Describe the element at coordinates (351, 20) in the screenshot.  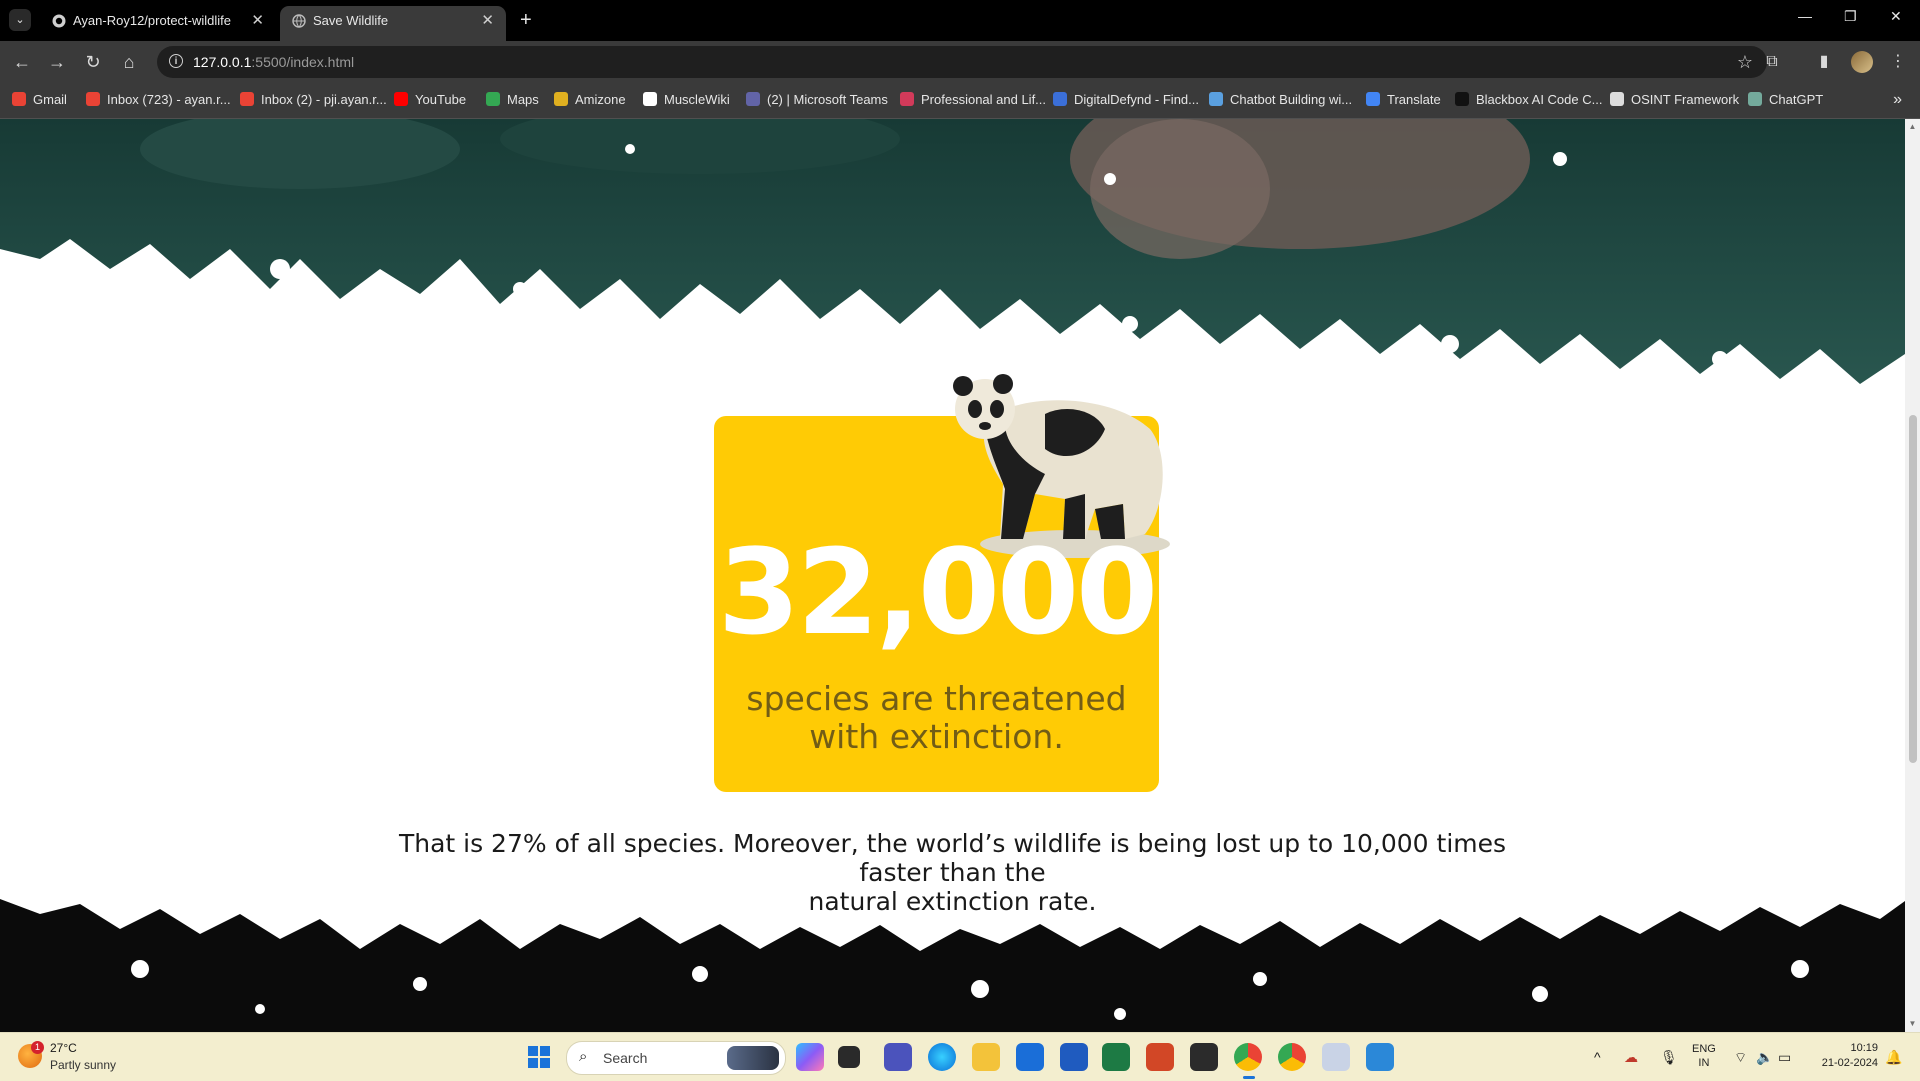
I see `tab-title: Save Wildlife` at that location.